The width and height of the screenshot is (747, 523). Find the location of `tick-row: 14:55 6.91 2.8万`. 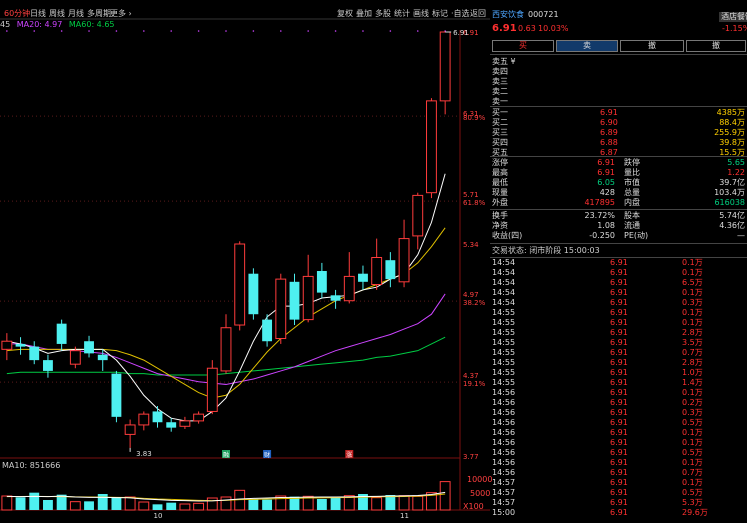

tick-row: 14:55 6.91 2.8万 is located at coordinates (618, 333).